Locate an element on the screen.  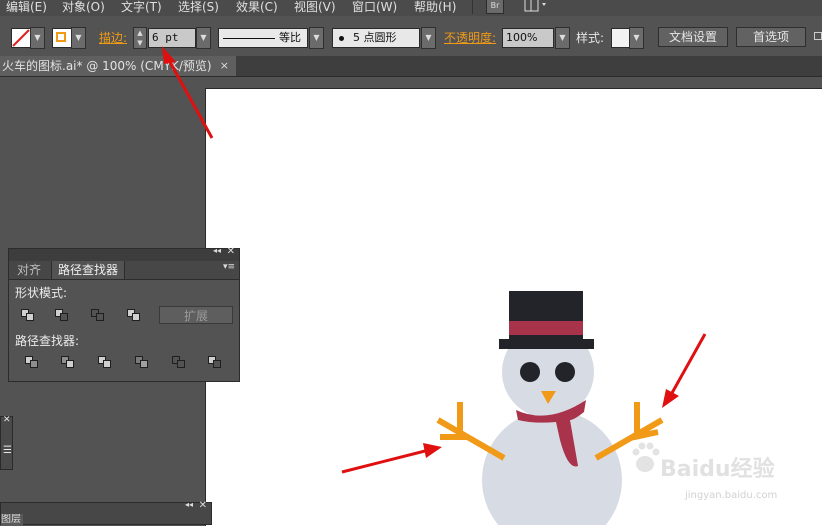
snowman-body is located at coordinates (552, 467).